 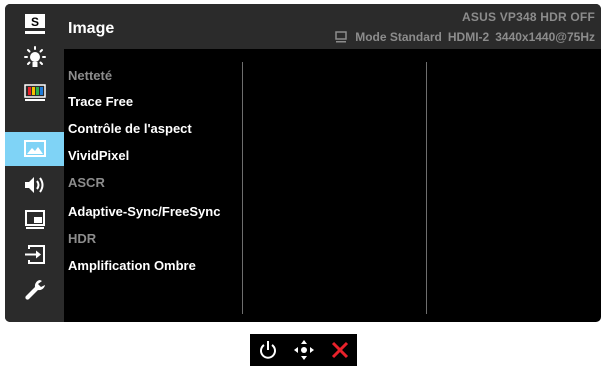 I want to click on system-setup-icon, so click(x=34, y=290).